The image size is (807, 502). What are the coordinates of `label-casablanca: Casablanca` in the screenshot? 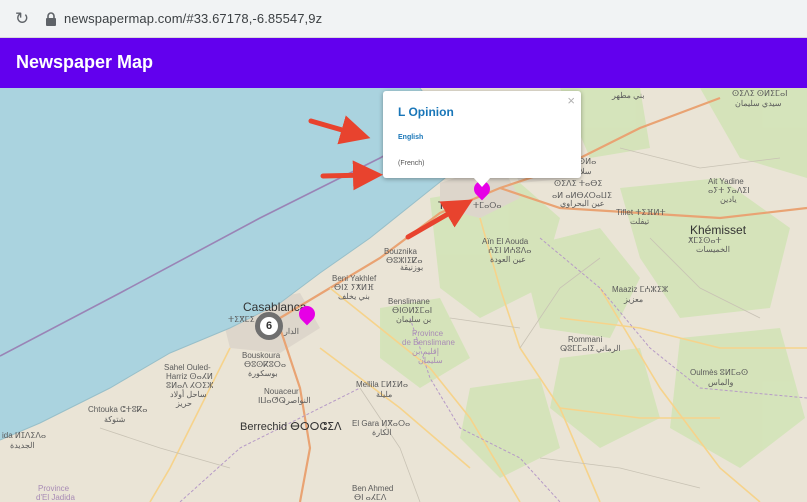 It's located at (275, 307).